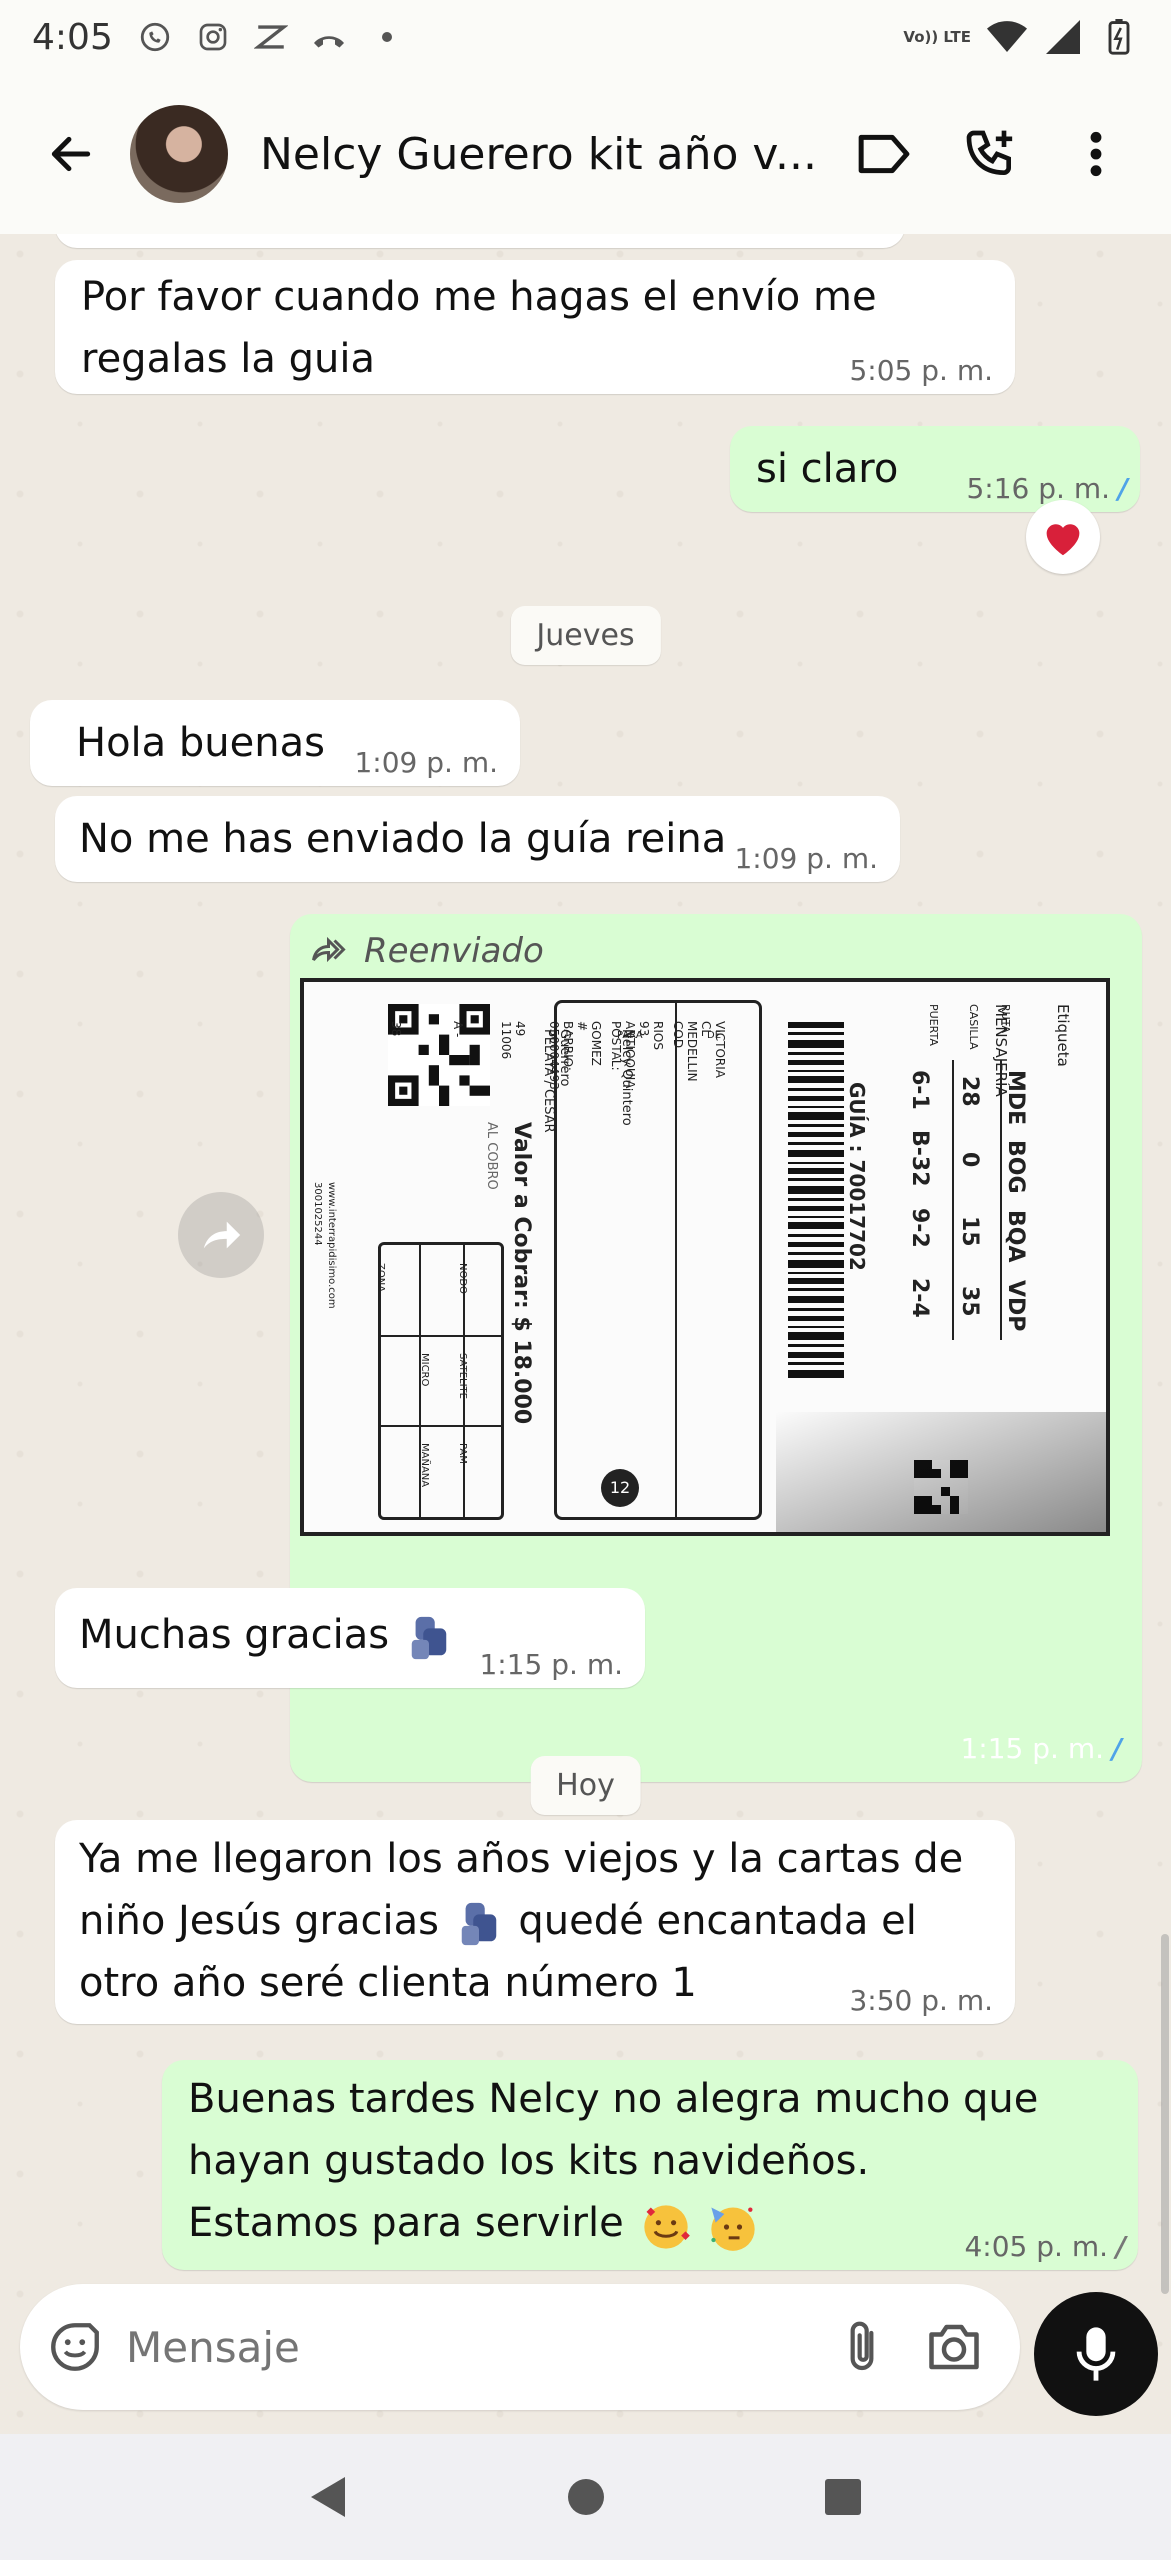  Describe the element at coordinates (731, 2226) in the screenshot. I see `partying-face-emoji-icon` at that location.